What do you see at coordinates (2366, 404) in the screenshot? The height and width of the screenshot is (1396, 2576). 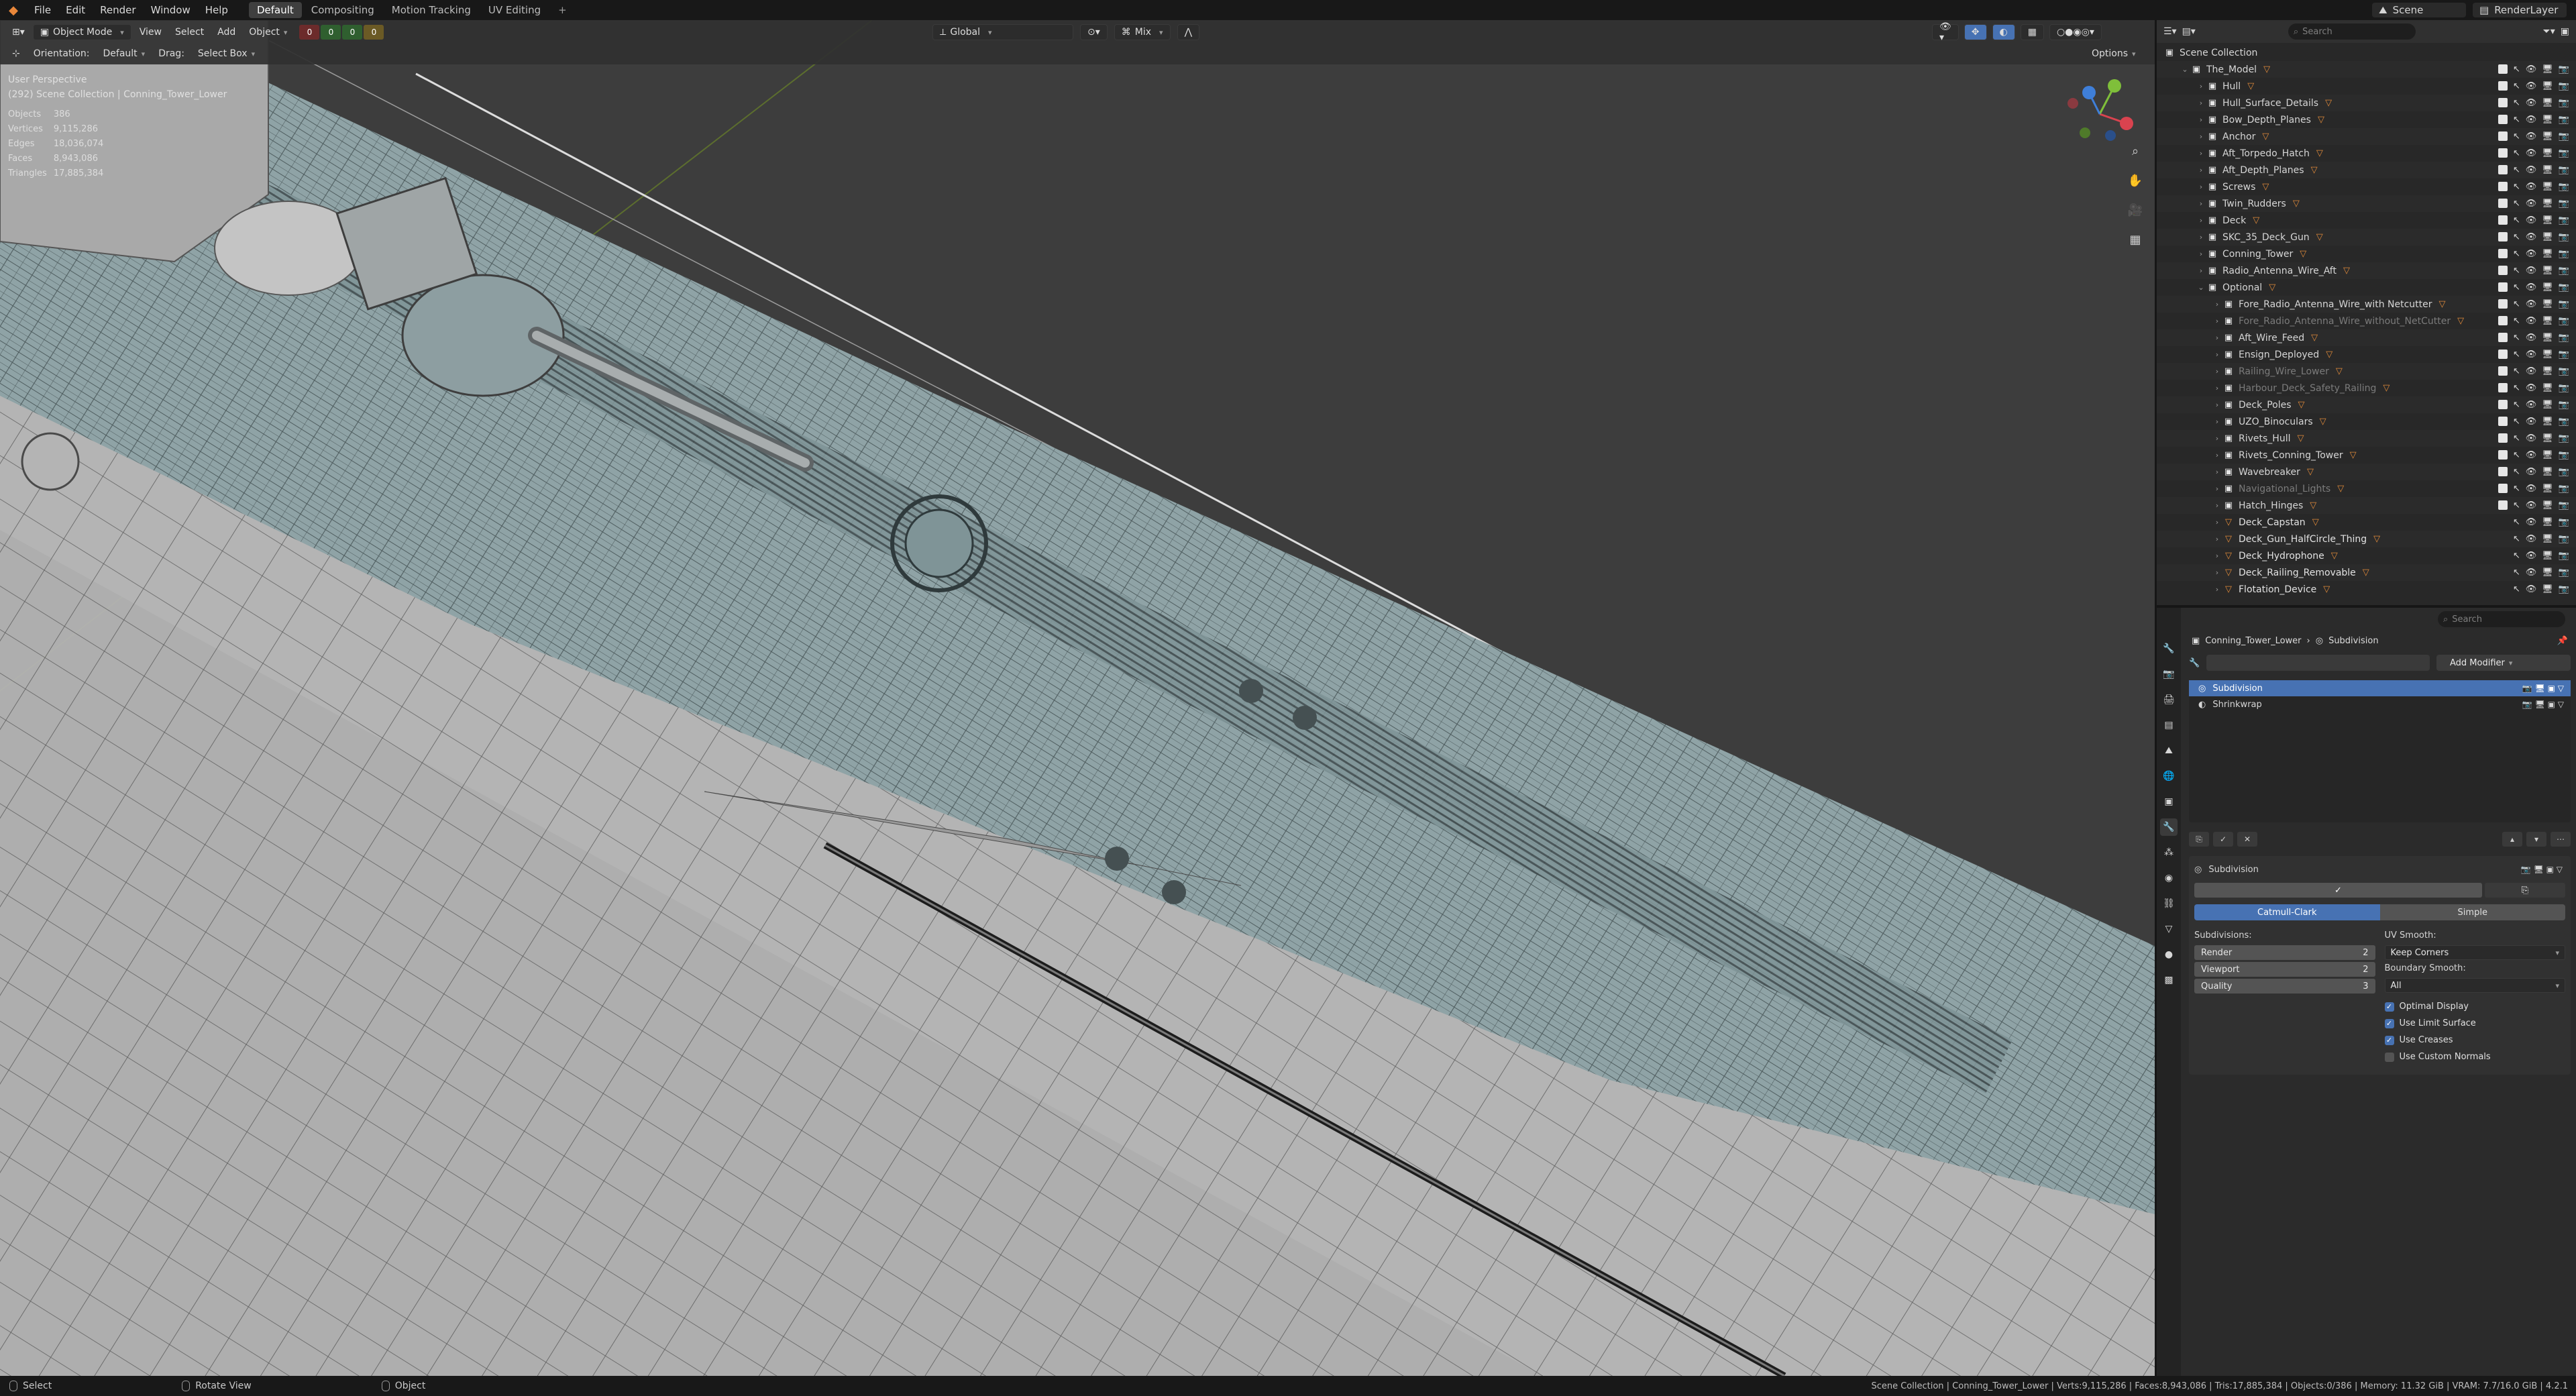 I see `outliner-item: › ▣ Deck_Poles ▽ ↖ 👁 🖥 📷` at bounding box center [2366, 404].